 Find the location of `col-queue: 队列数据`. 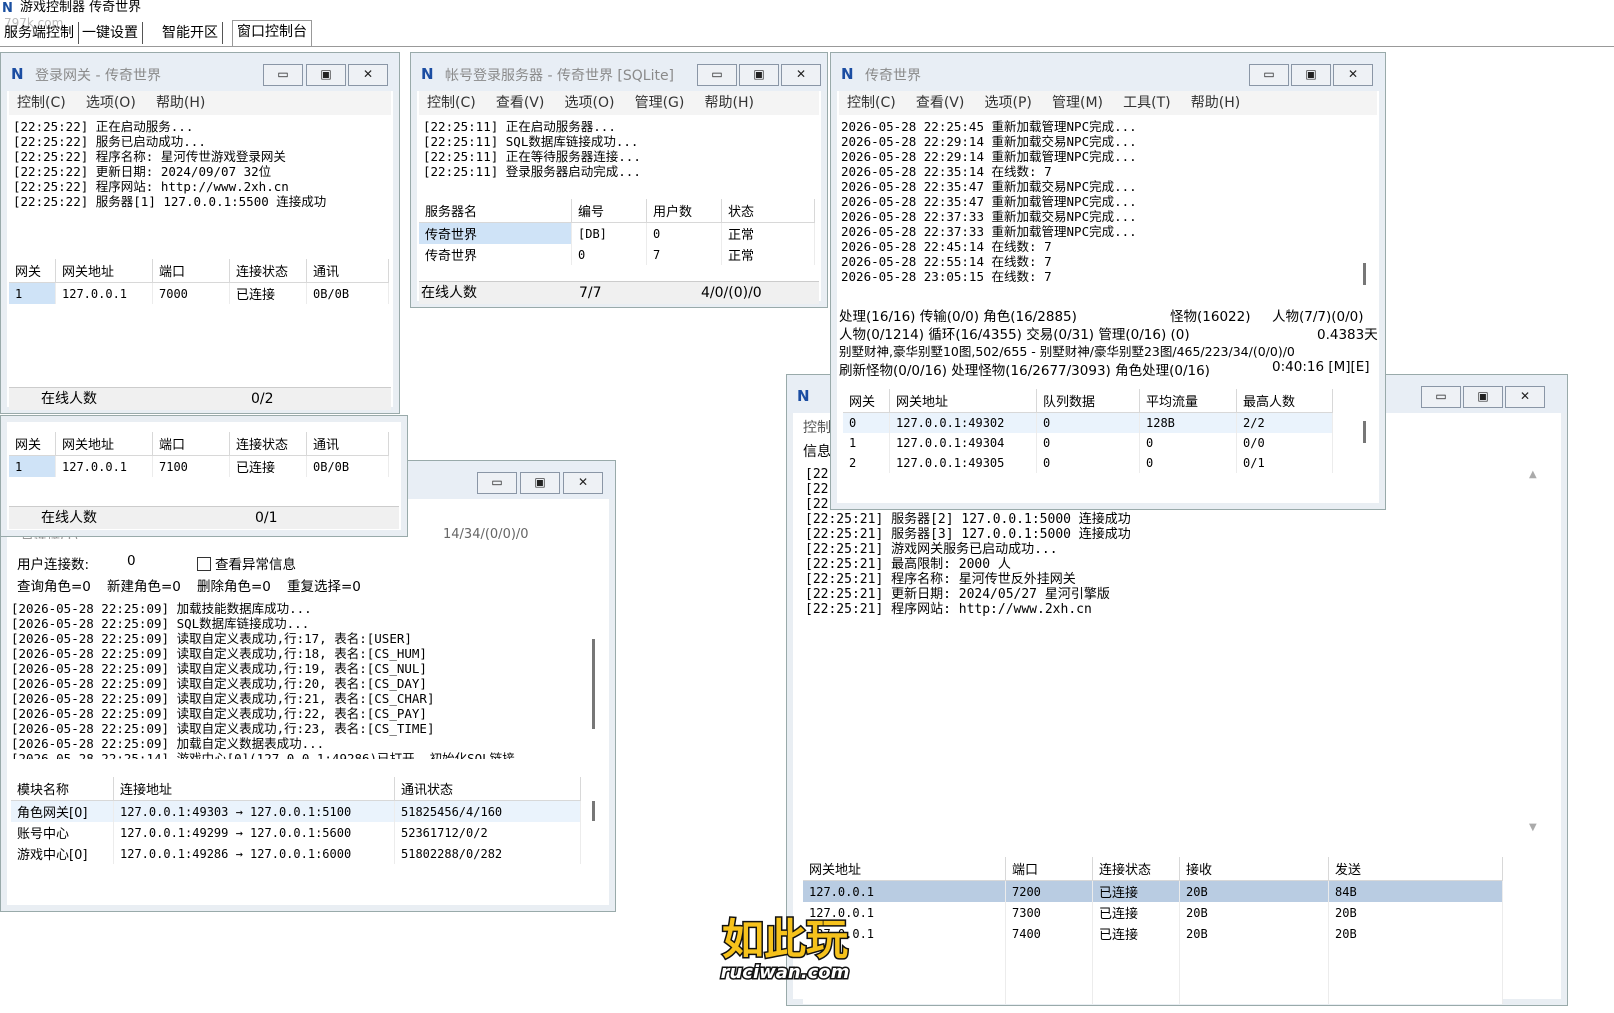

col-queue: 队列数据 is located at coordinates (1088, 401).